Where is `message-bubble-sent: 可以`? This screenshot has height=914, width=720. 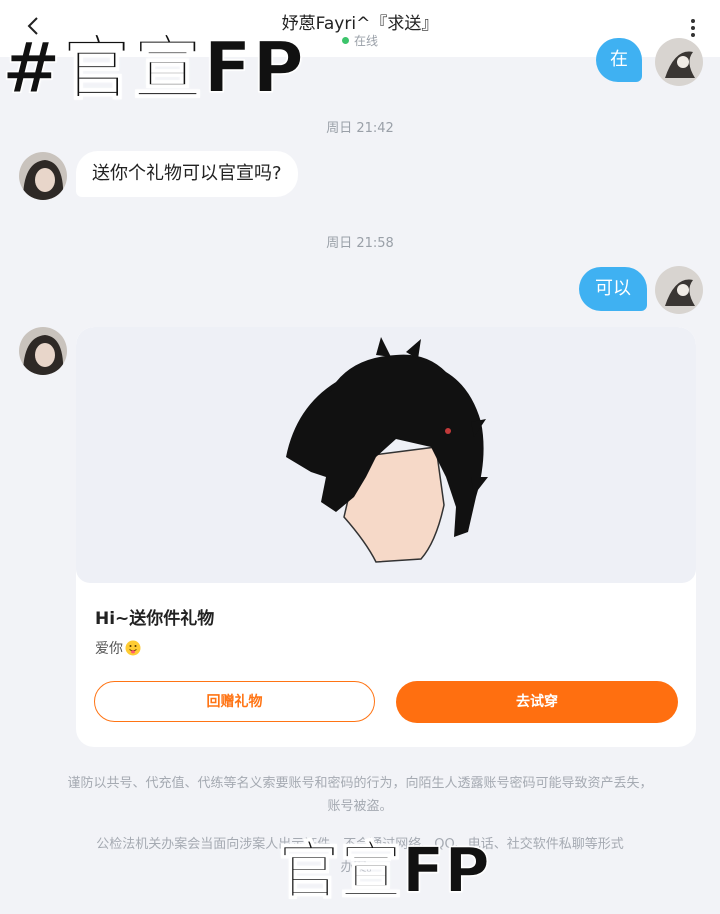 message-bubble-sent: 可以 is located at coordinates (613, 289).